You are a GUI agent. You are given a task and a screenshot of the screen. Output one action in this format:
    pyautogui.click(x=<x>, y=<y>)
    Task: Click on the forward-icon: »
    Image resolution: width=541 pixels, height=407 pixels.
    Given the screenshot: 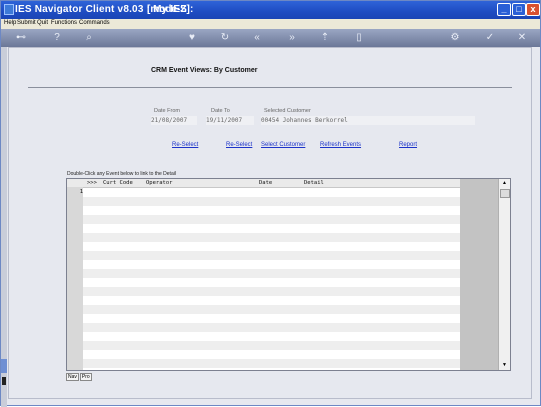 What is the action you would take?
    pyautogui.click(x=292, y=38)
    